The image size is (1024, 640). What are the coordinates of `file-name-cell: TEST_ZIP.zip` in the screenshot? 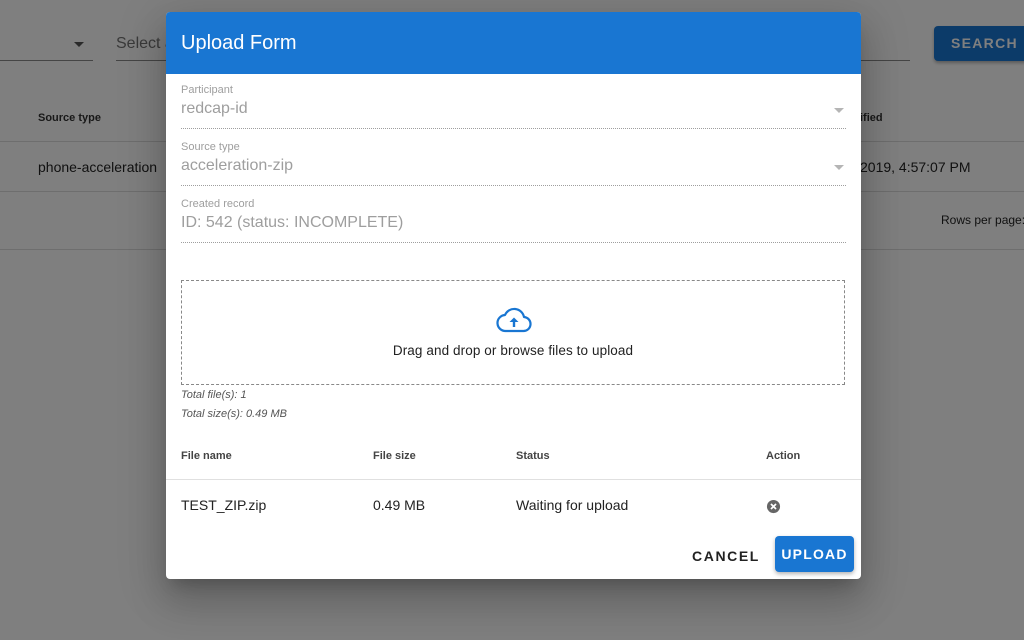 It's located at (224, 505).